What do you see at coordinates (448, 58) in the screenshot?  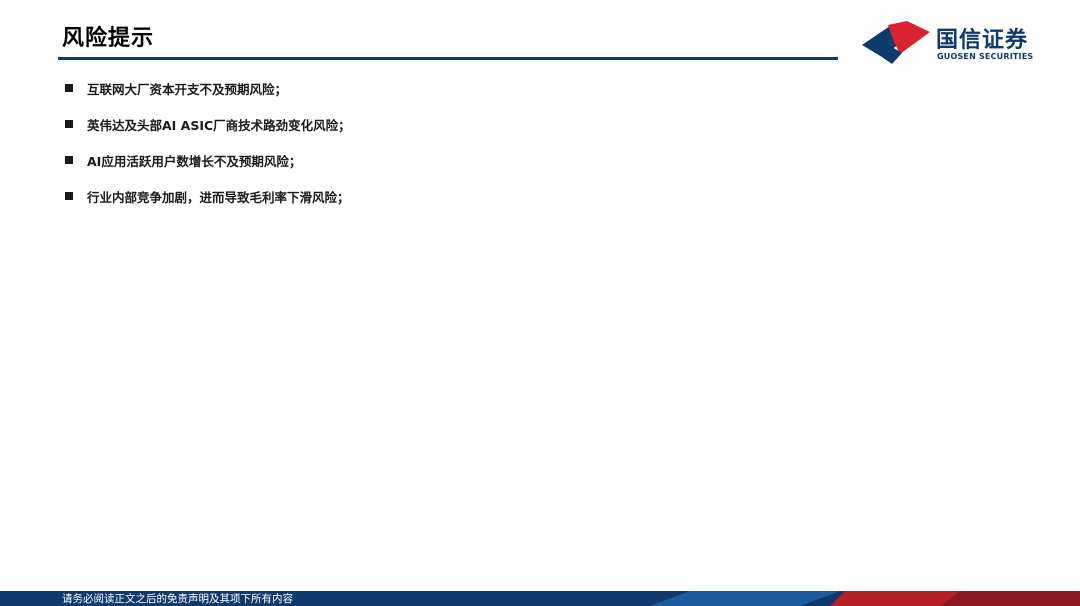 I see `title-underline` at bounding box center [448, 58].